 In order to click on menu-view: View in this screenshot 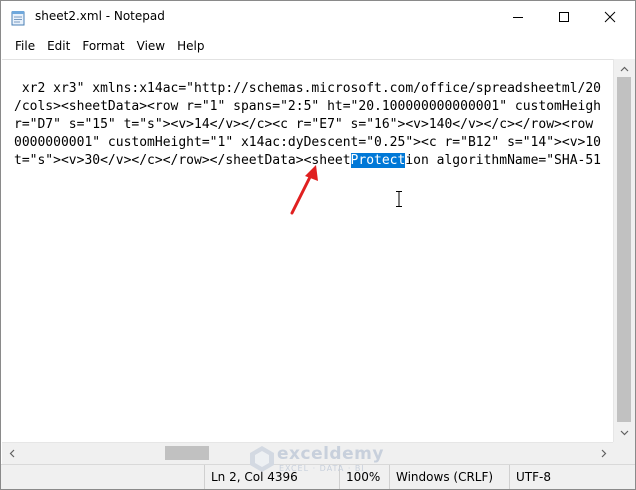, I will do `click(151, 46)`.